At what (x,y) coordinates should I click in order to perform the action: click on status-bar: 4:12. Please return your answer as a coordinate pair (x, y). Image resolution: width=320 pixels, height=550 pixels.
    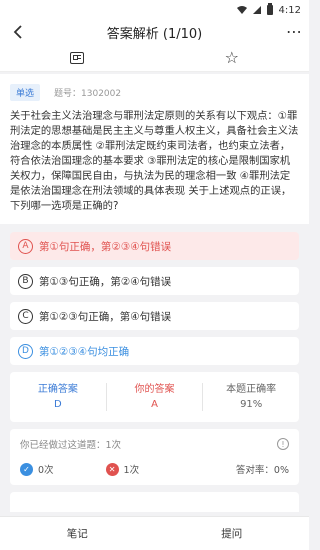
    Looking at the image, I should click on (154, 10).